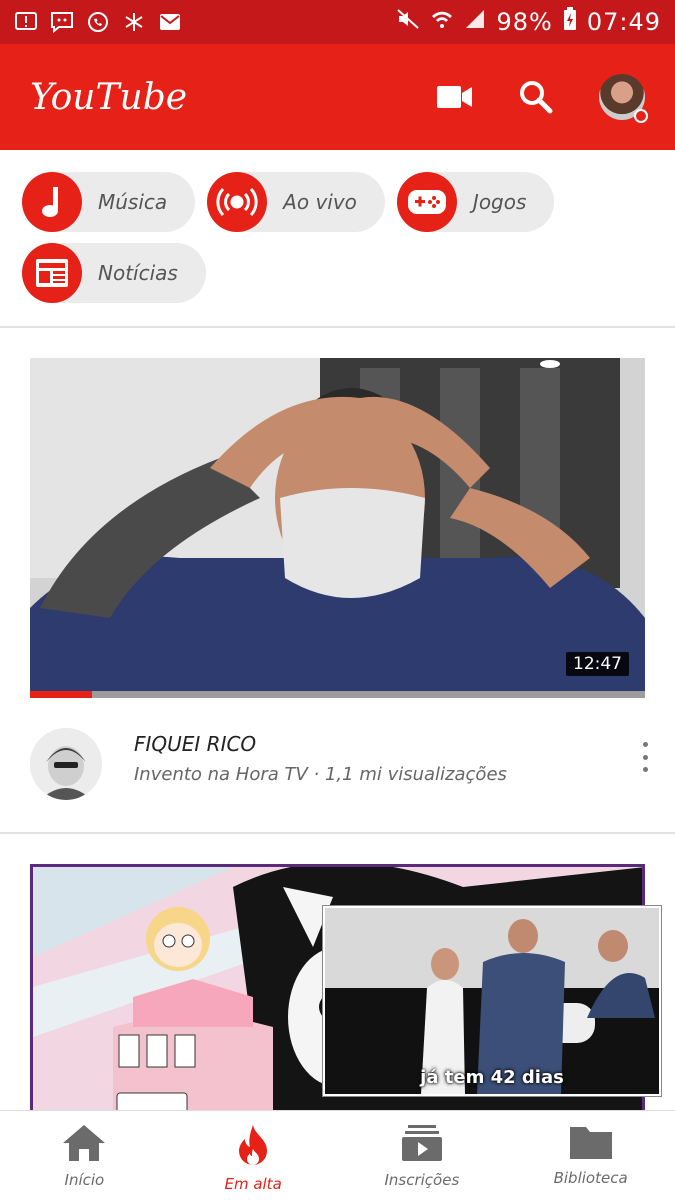  Describe the element at coordinates (337, 97) in the screenshot. I see `app-bar: YouTube` at that location.